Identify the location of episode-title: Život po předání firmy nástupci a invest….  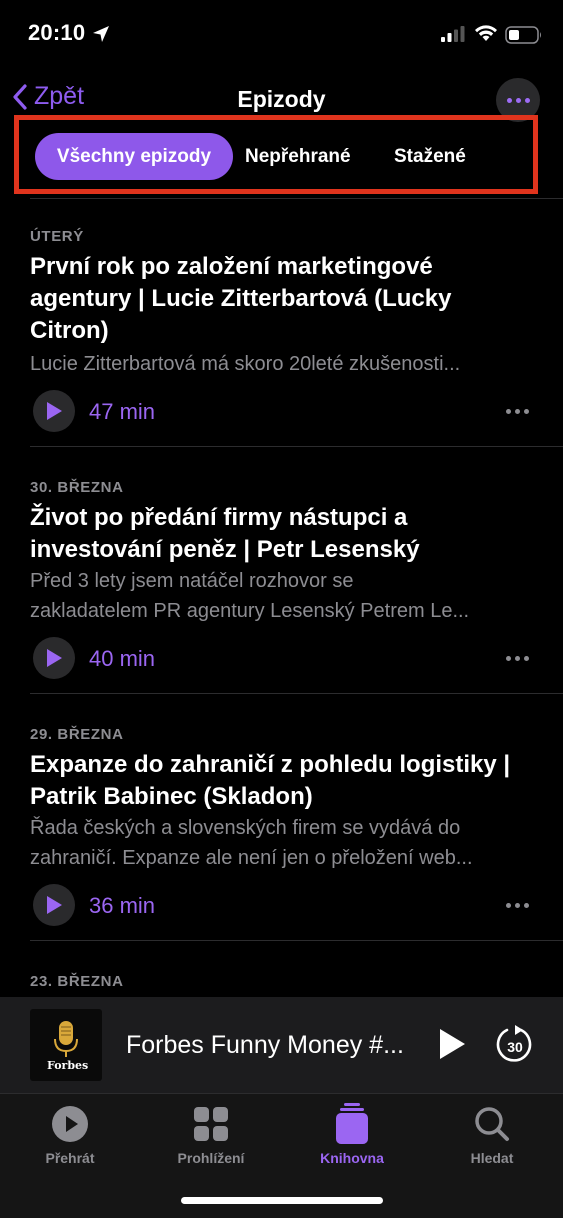
(285, 534).